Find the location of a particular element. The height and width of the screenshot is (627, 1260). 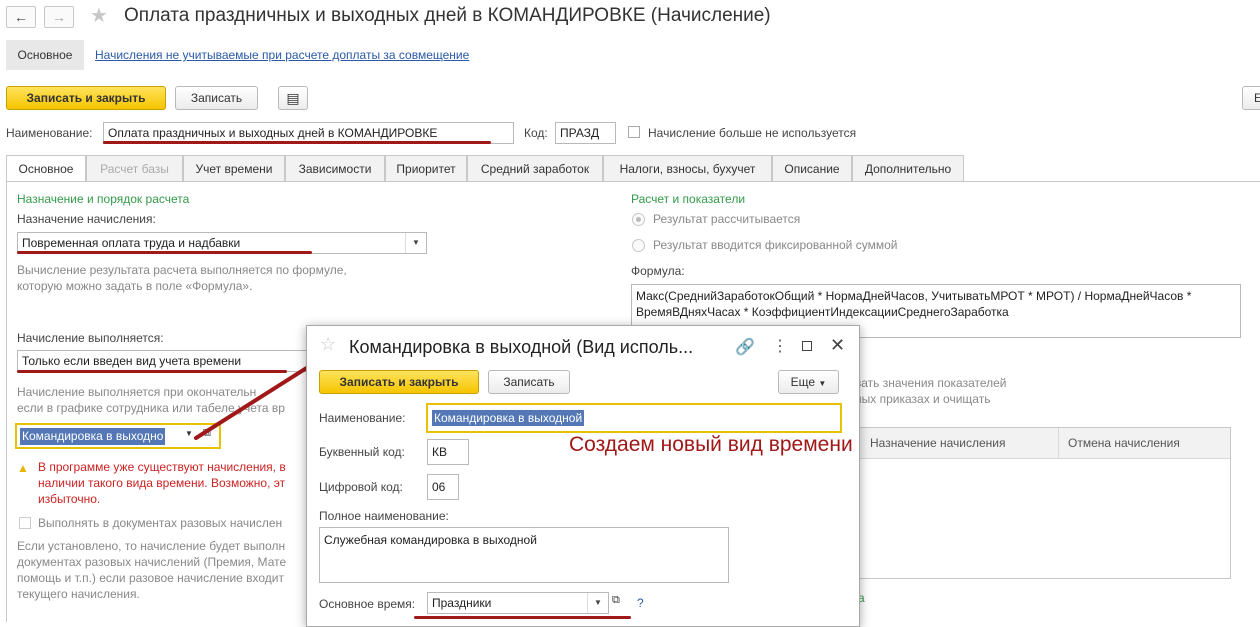

full-name-value: Служебная командировка в выходной is located at coordinates (430, 540).